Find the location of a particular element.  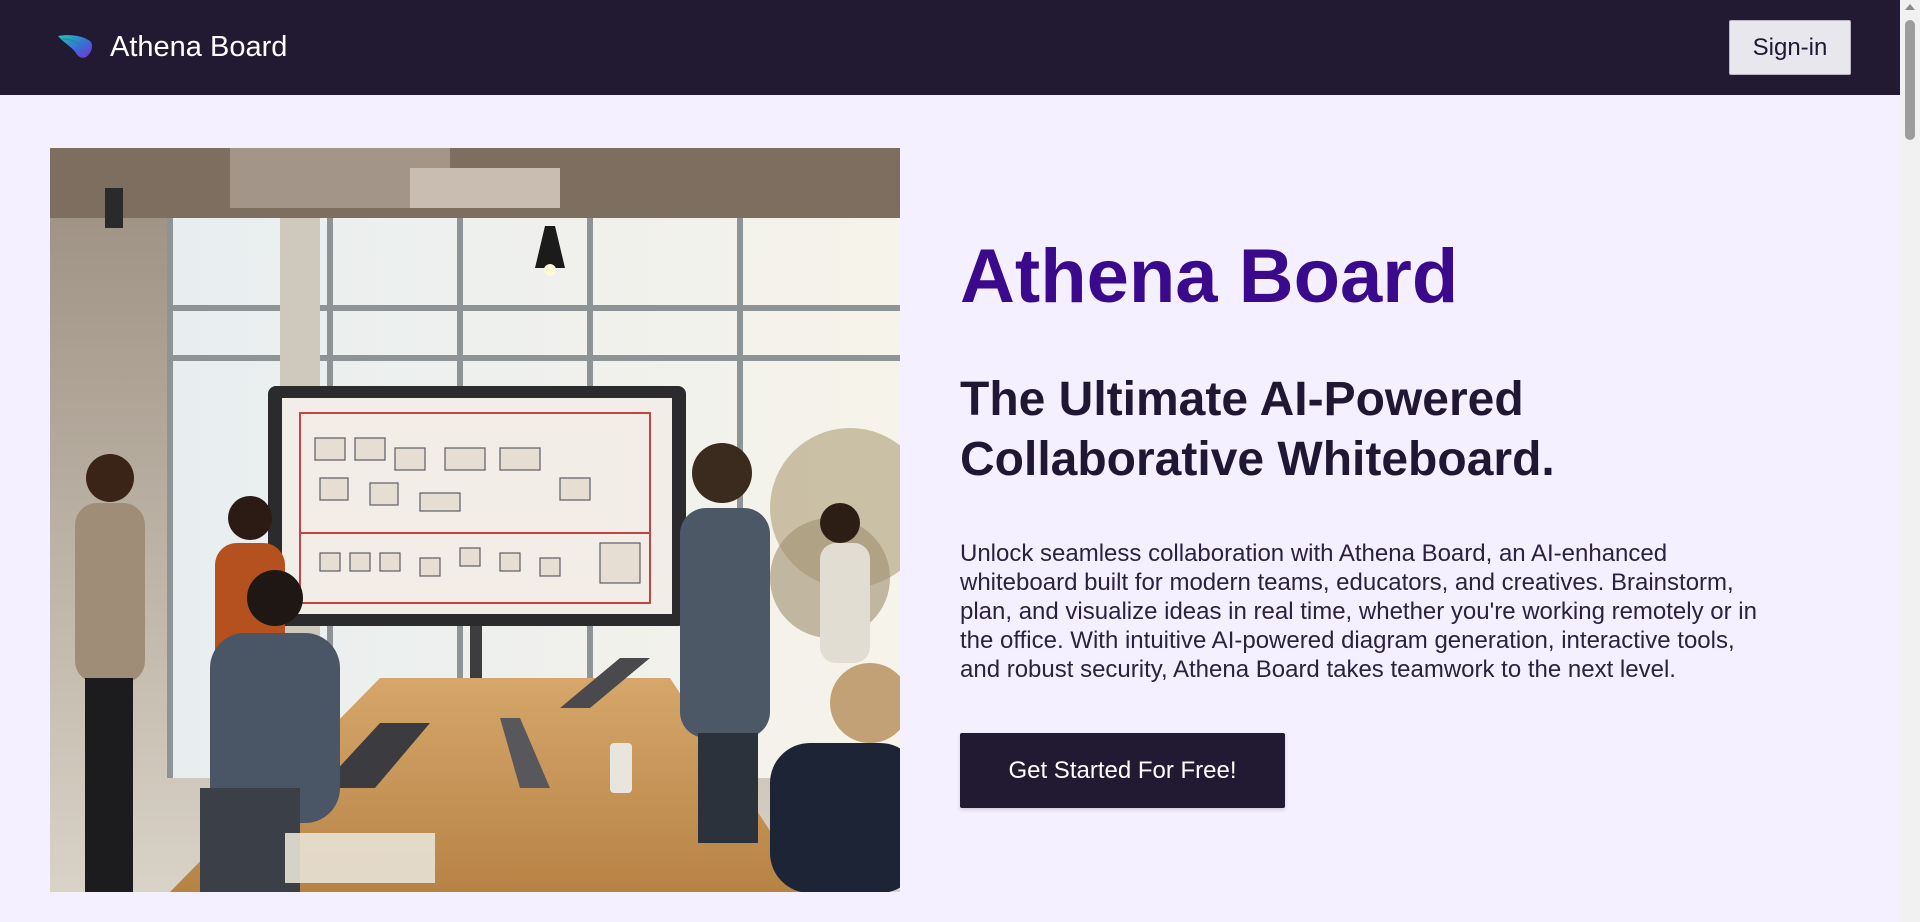

scrollbar-thumb is located at coordinates (1910, 80).